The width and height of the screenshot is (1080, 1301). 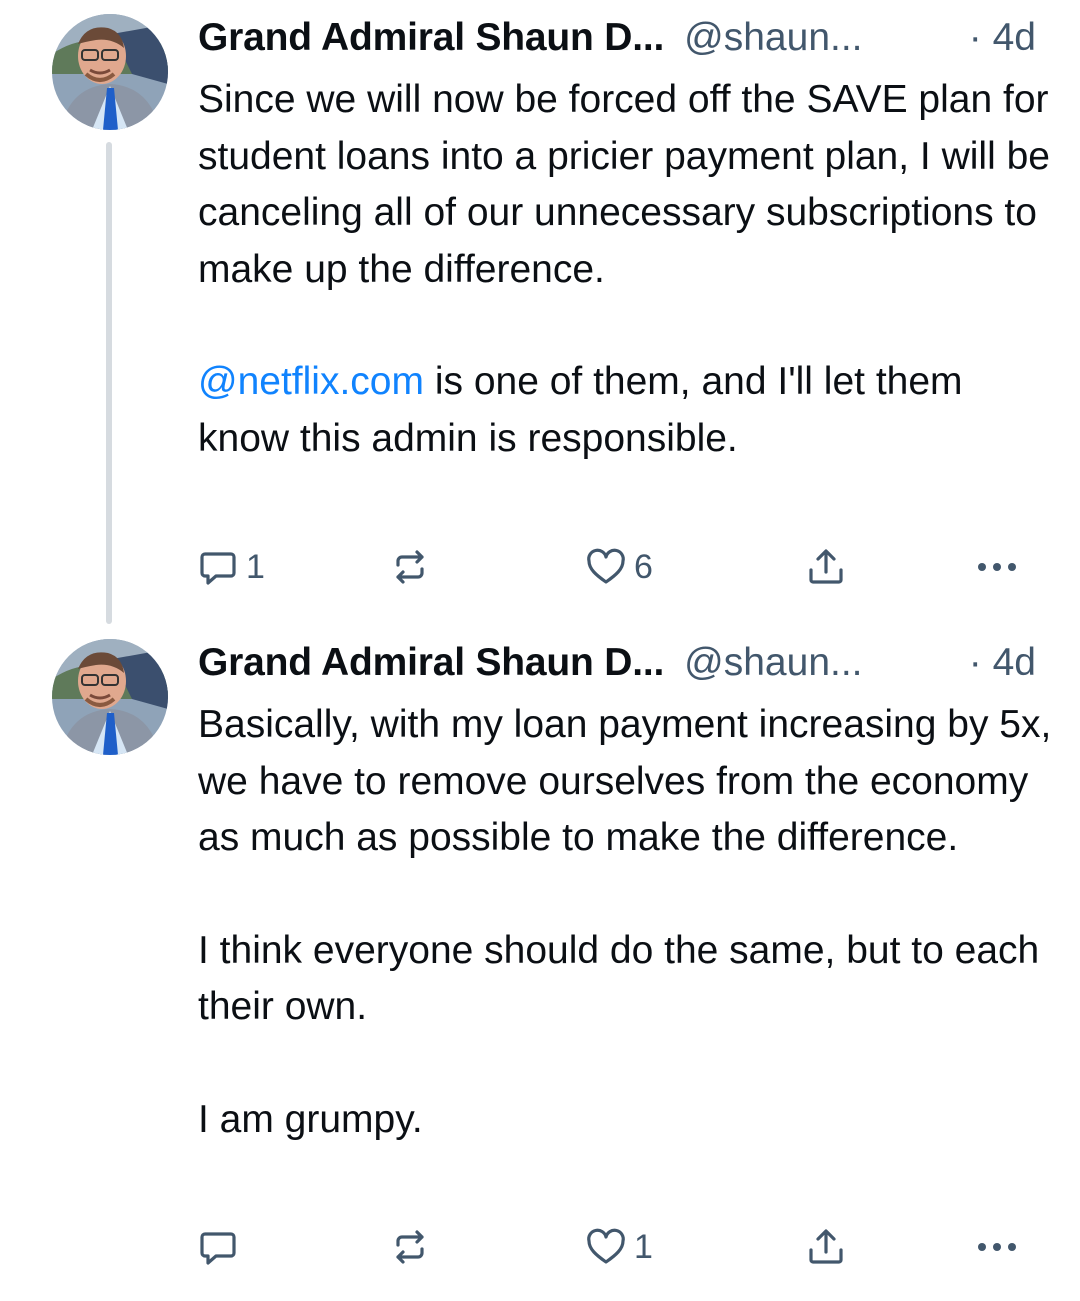 I want to click on reply-button, so click(x=221, y=1247).